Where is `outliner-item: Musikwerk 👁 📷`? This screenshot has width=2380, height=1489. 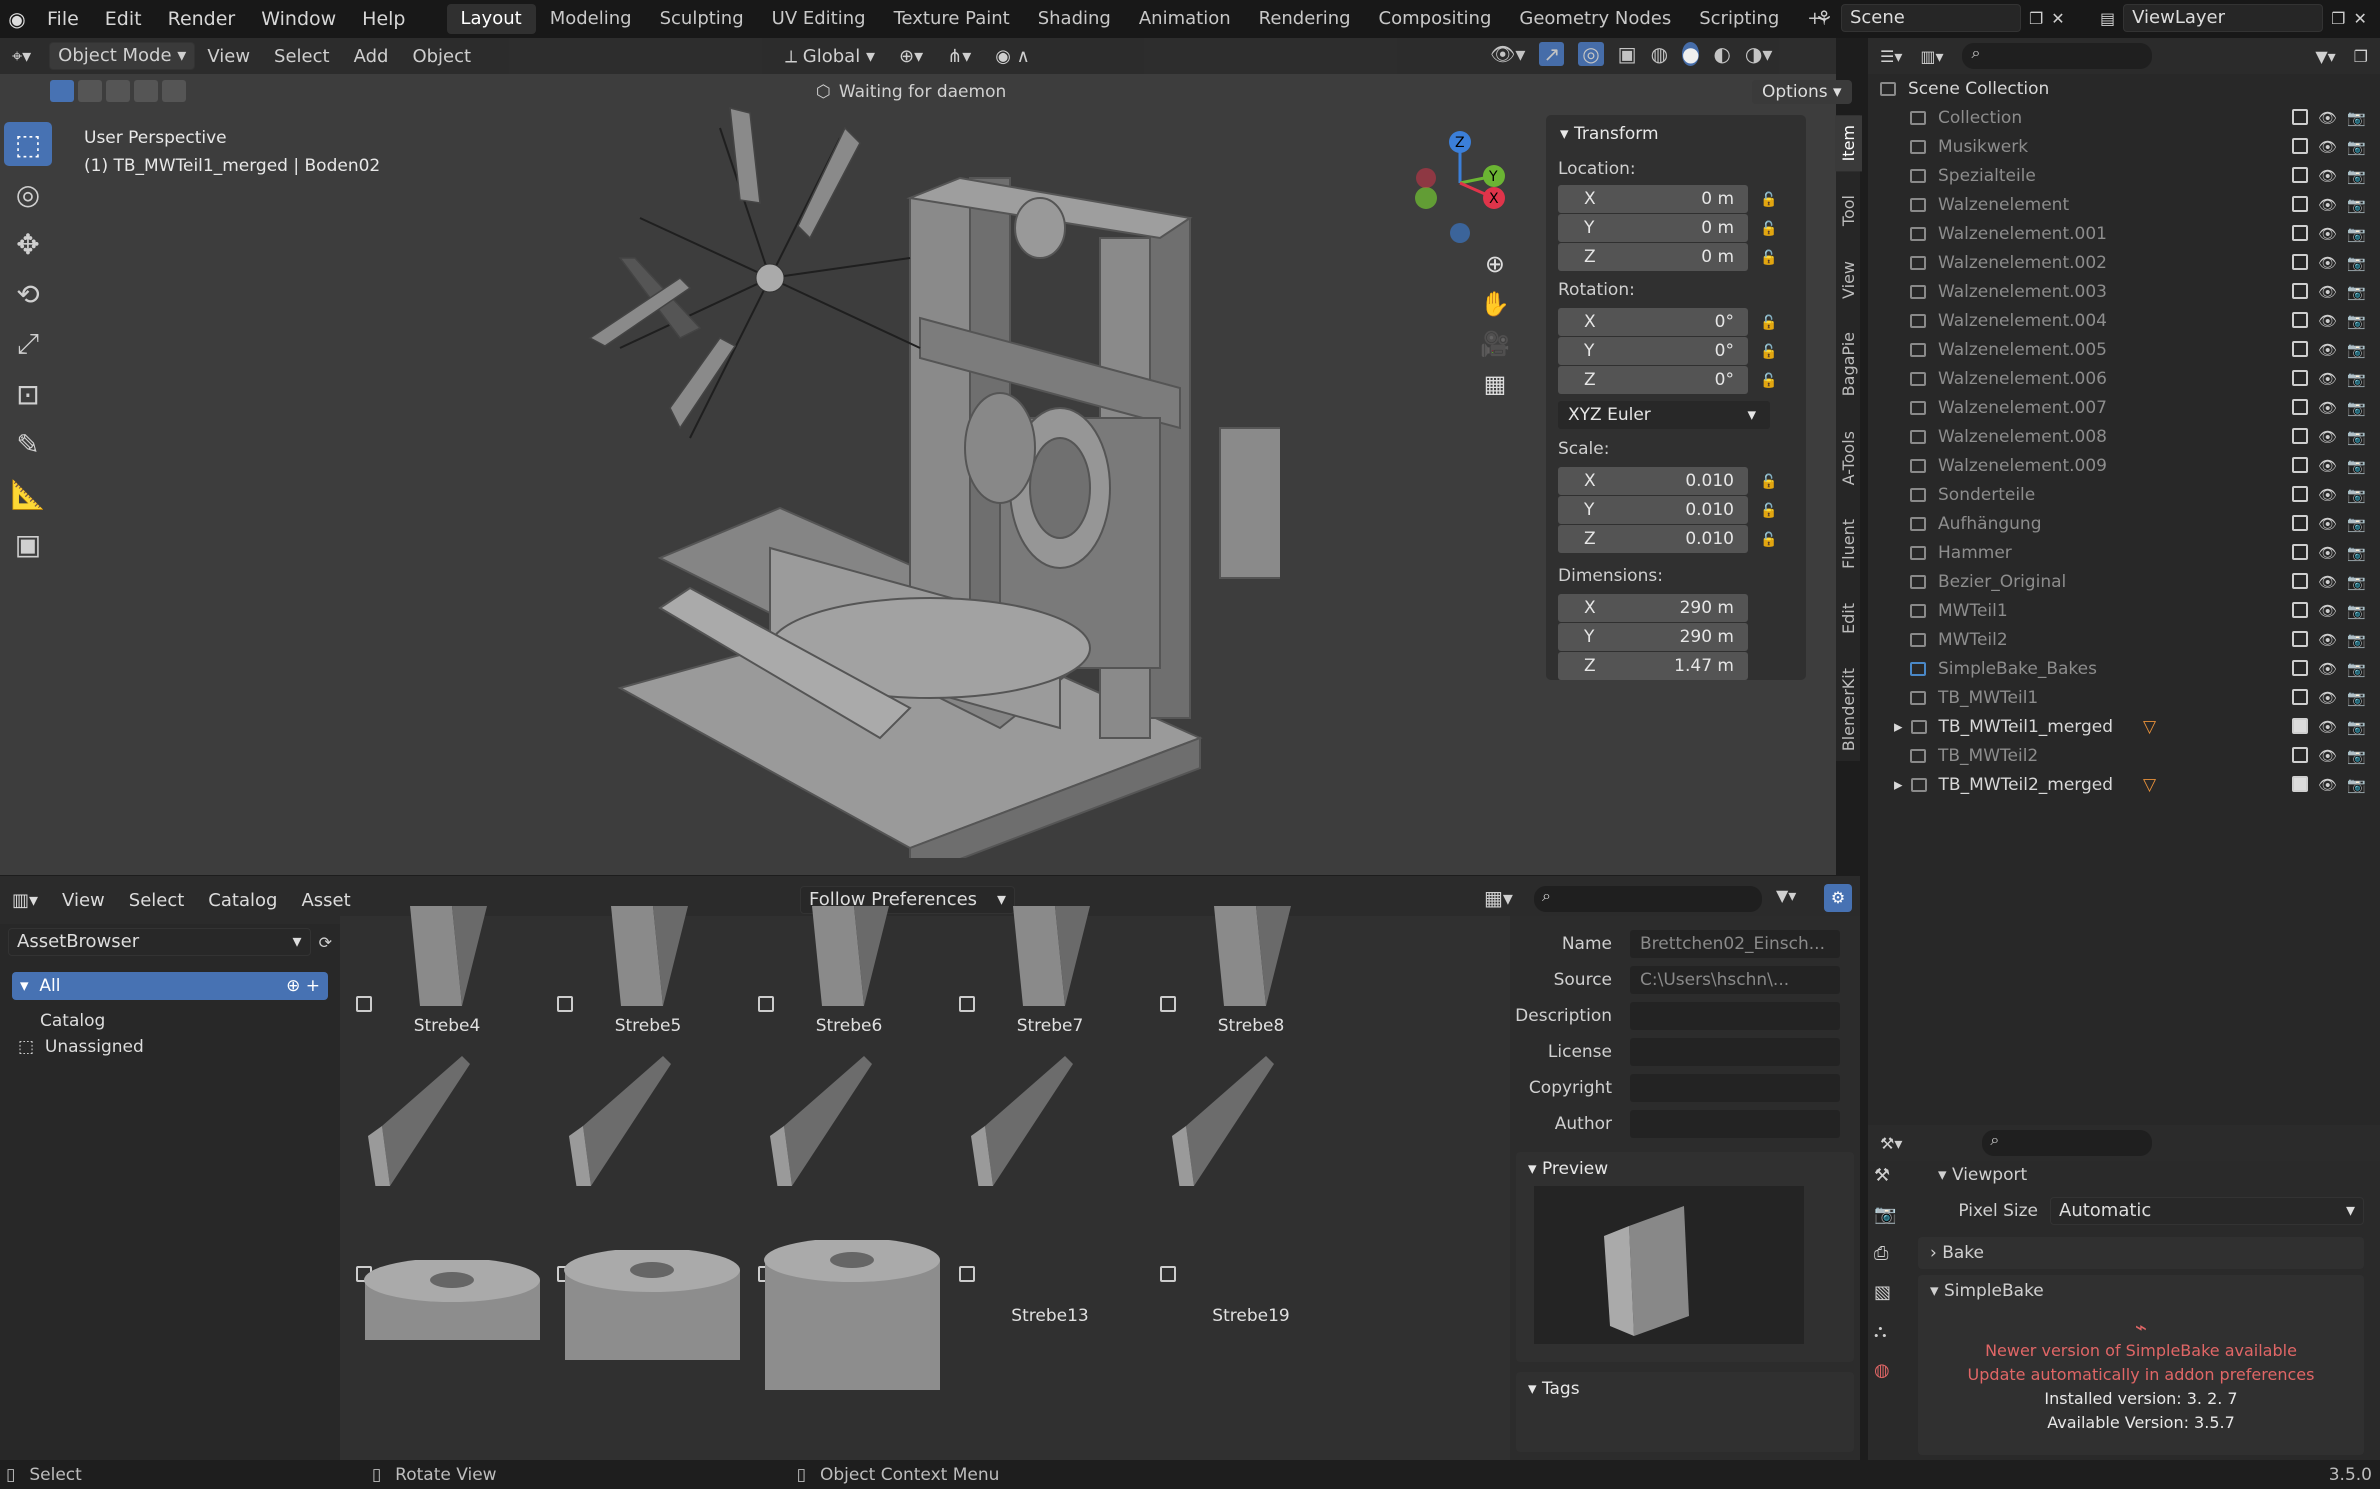
outliner-item: Musikwerk 👁 📷 is located at coordinates (2124, 146).